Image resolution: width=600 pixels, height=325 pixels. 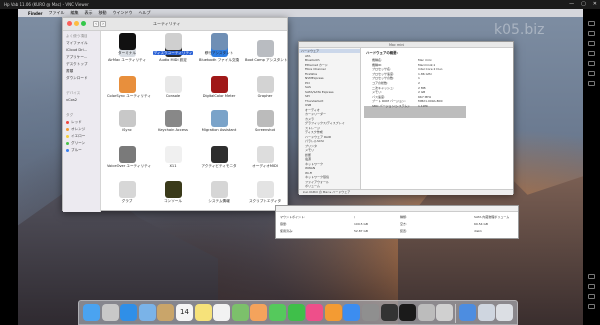 What do you see at coordinates (571, 4) in the screenshot?
I see `minimize-button: —` at bounding box center [571, 4].